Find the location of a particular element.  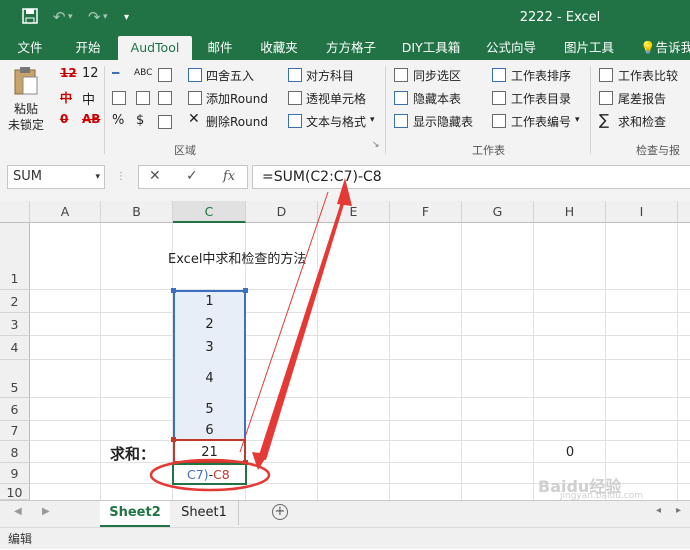

add-sheet-icon: + is located at coordinates (280, 512).